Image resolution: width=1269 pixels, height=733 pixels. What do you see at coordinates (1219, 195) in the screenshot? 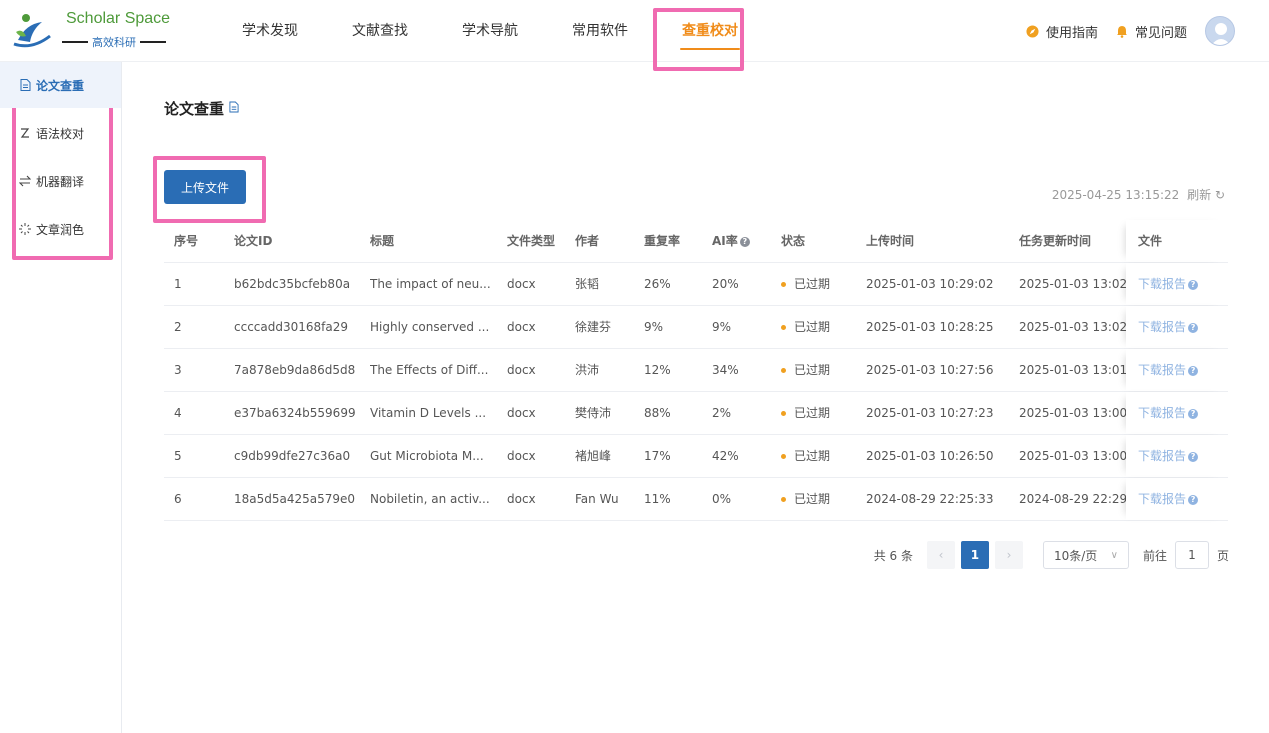
I see `refresh-icon: ↻` at bounding box center [1219, 195].